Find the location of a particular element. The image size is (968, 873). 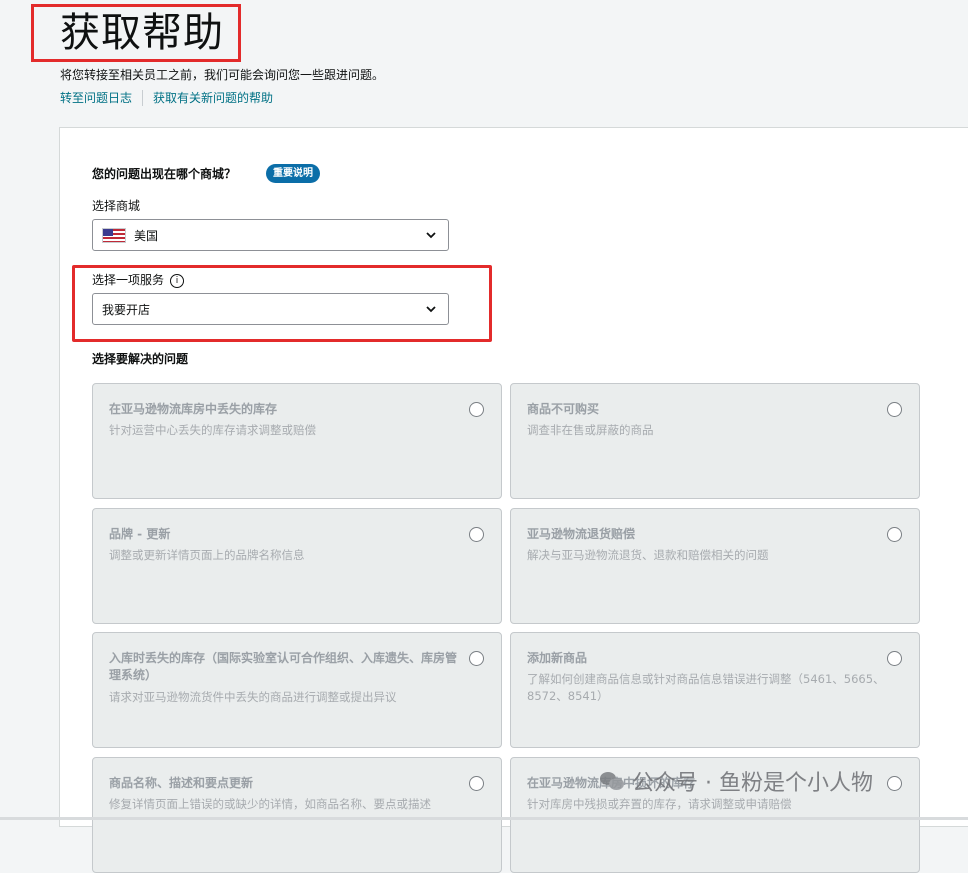

issue-description: 调查非在售或屏蔽的商品 is located at coordinates (590, 430).